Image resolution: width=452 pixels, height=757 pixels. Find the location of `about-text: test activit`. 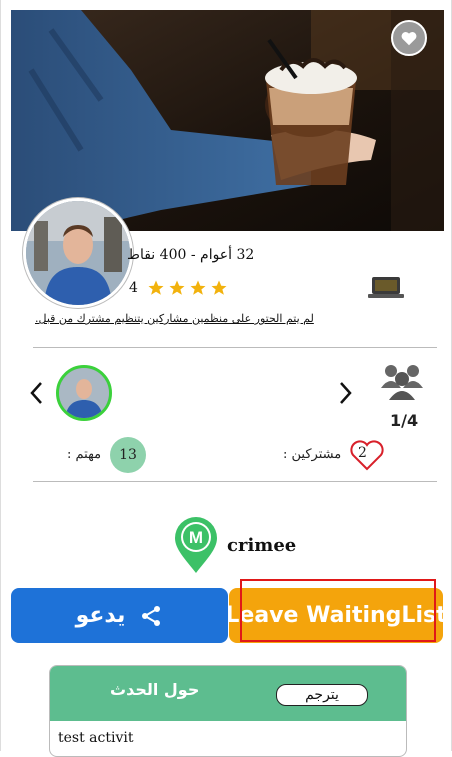

about-text: test activit is located at coordinates (96, 738).